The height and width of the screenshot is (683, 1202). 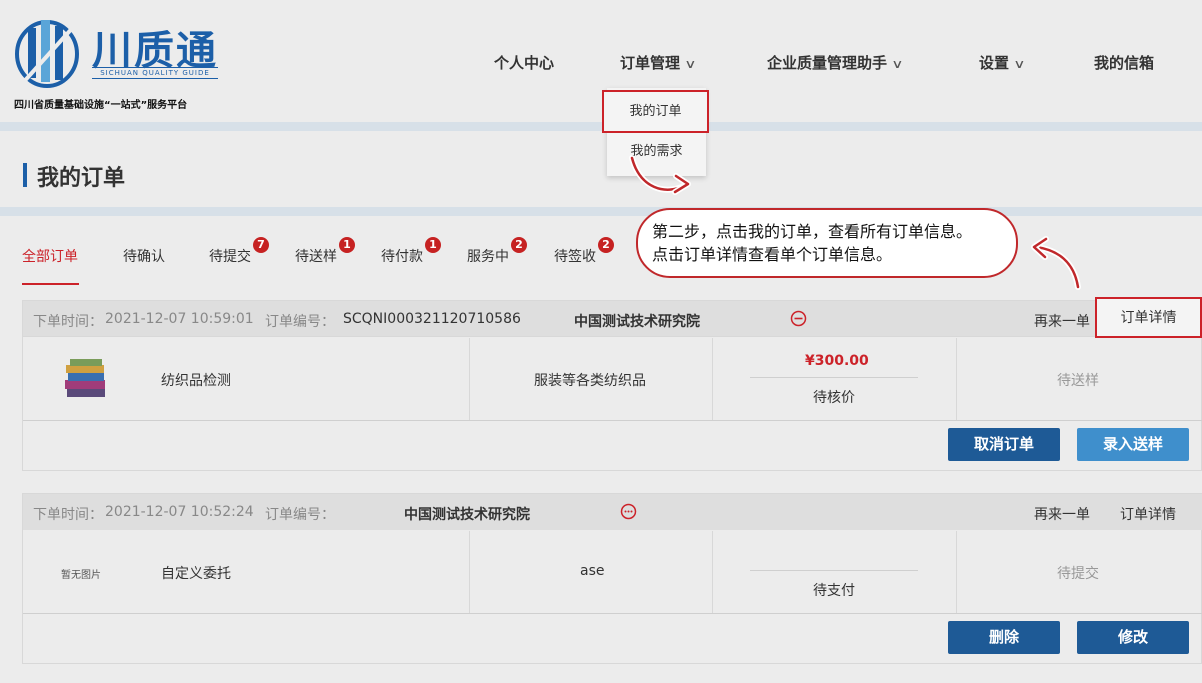 What do you see at coordinates (246, 572) in the screenshot?
I see `order-product-cell: 暂无图片 自定义委托` at bounding box center [246, 572].